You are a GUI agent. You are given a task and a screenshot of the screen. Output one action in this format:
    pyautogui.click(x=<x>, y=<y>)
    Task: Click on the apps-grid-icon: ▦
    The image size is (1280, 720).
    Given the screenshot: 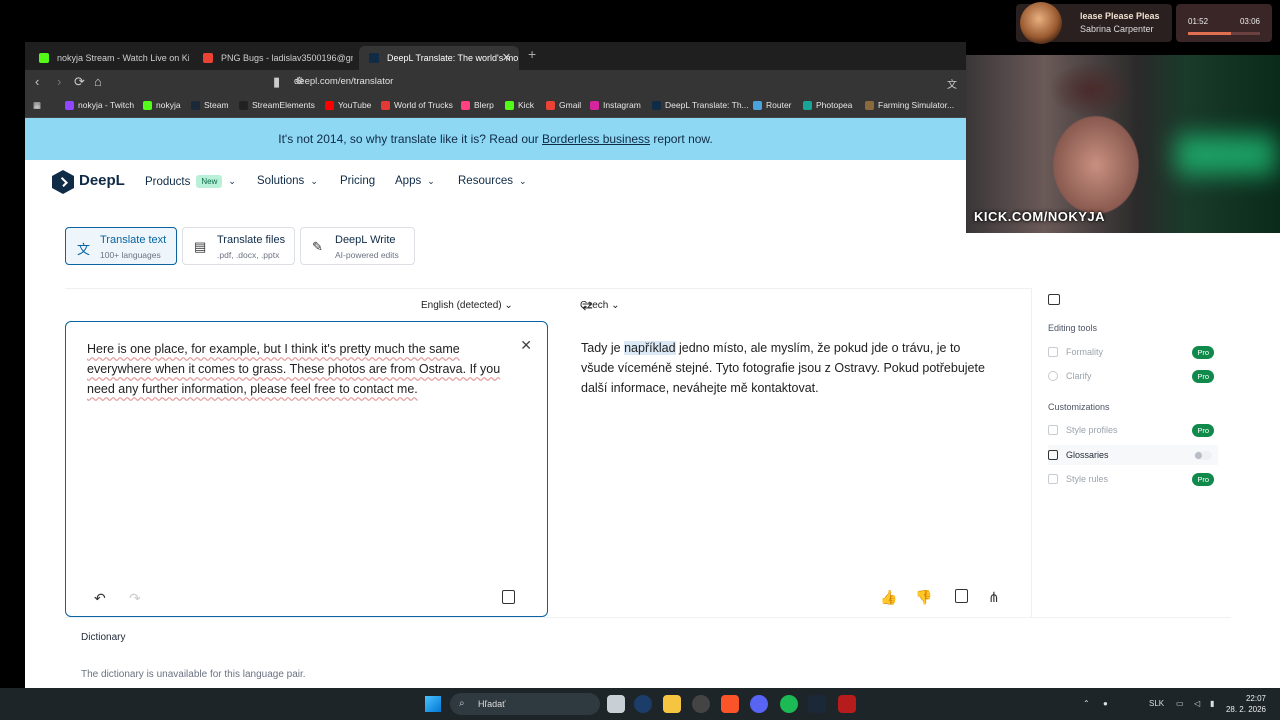 What is the action you would take?
    pyautogui.click(x=37, y=105)
    